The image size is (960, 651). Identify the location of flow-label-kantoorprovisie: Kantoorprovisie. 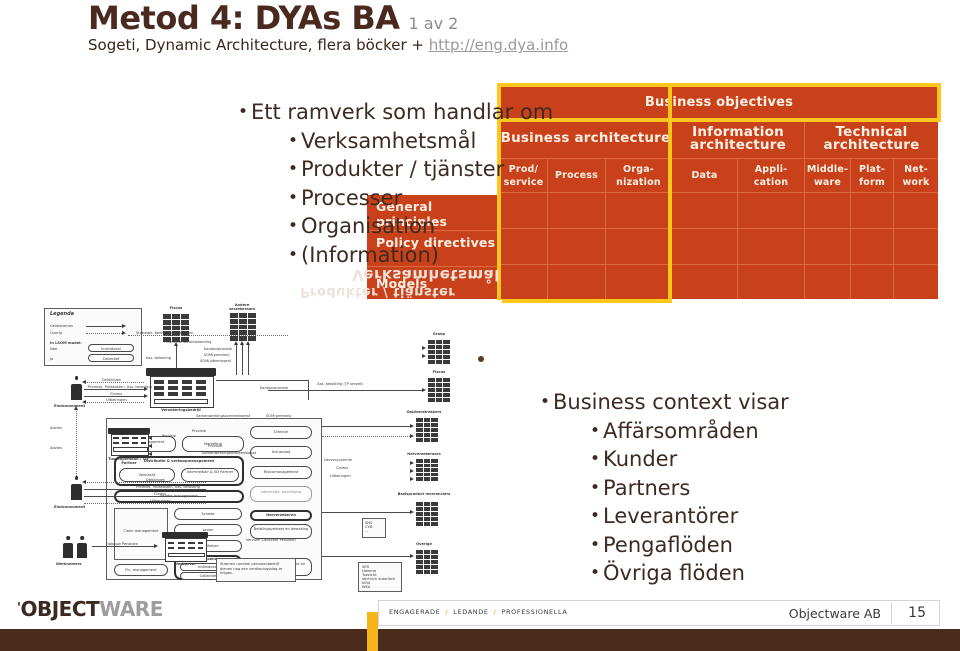
(218, 349).